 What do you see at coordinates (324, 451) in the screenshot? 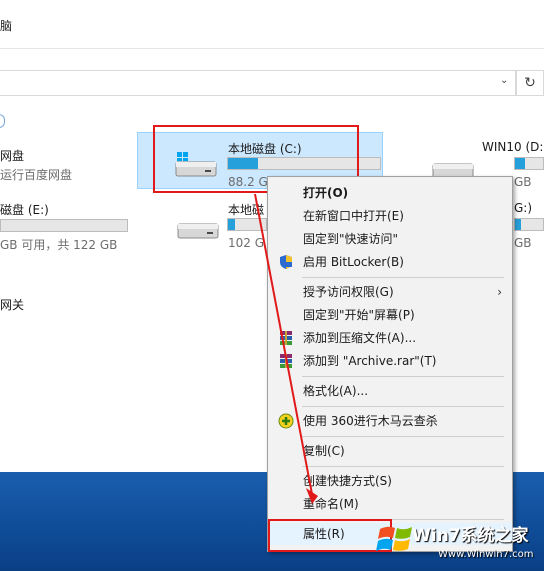
I see `menu-item-label: 复制(C)` at bounding box center [324, 451].